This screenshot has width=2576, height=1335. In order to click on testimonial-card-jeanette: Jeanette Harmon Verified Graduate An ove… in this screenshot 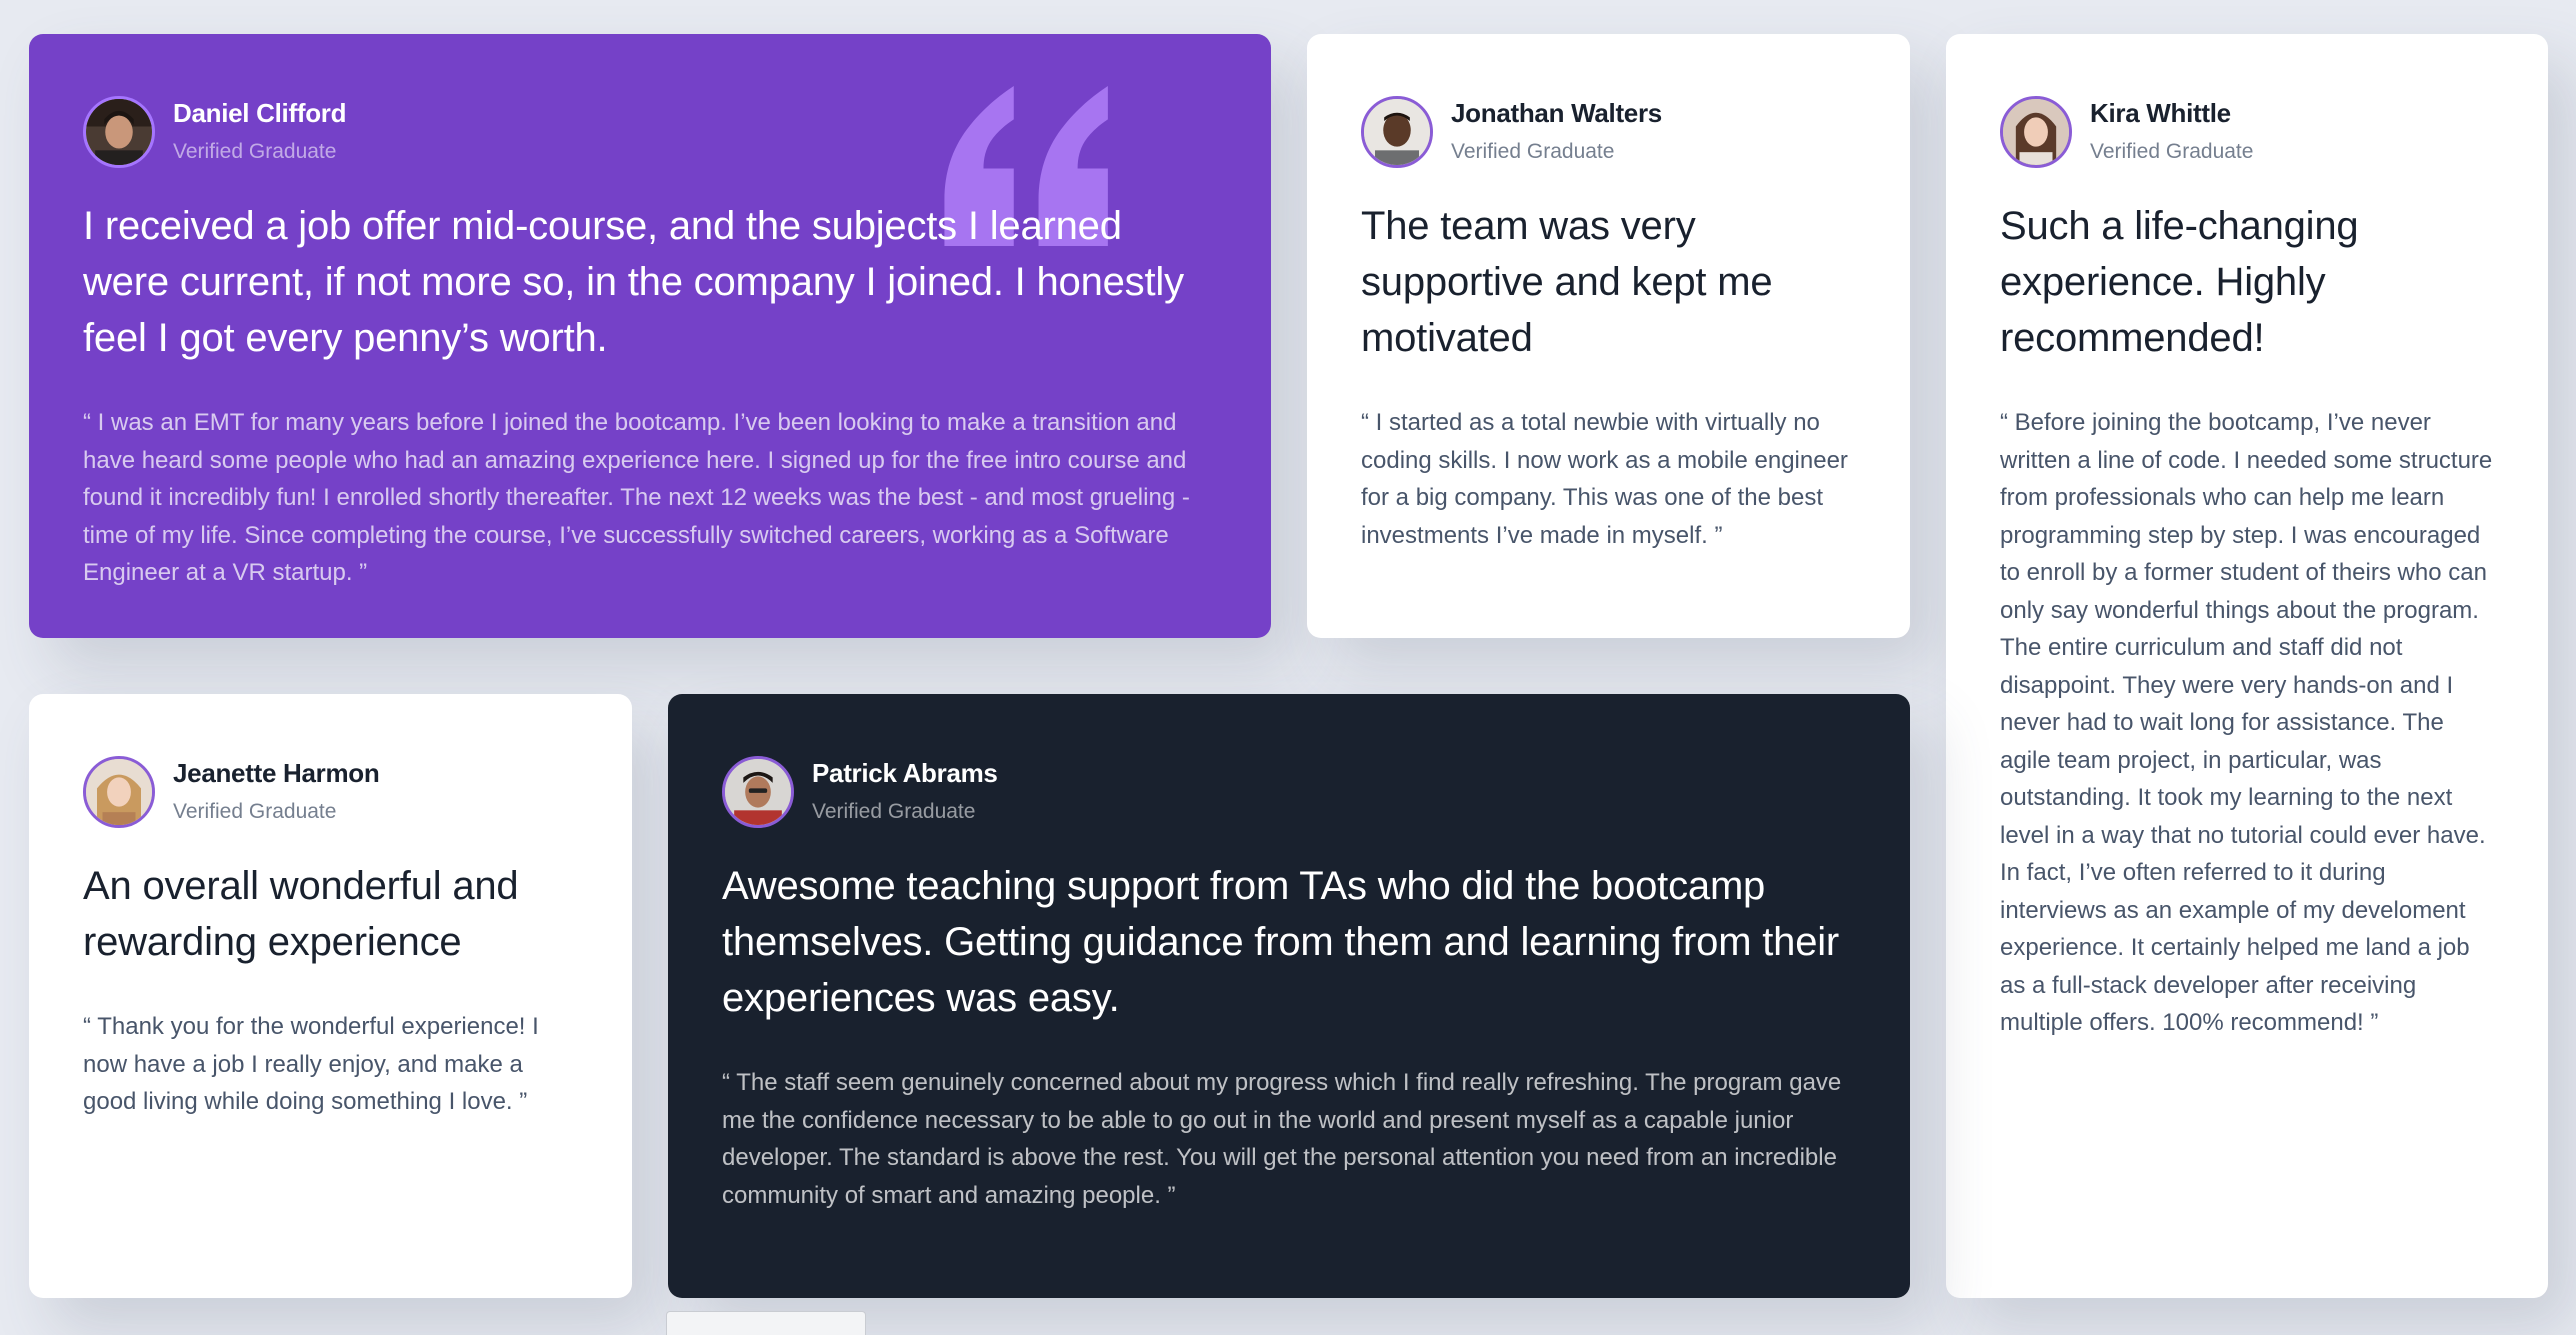, I will do `click(330, 996)`.